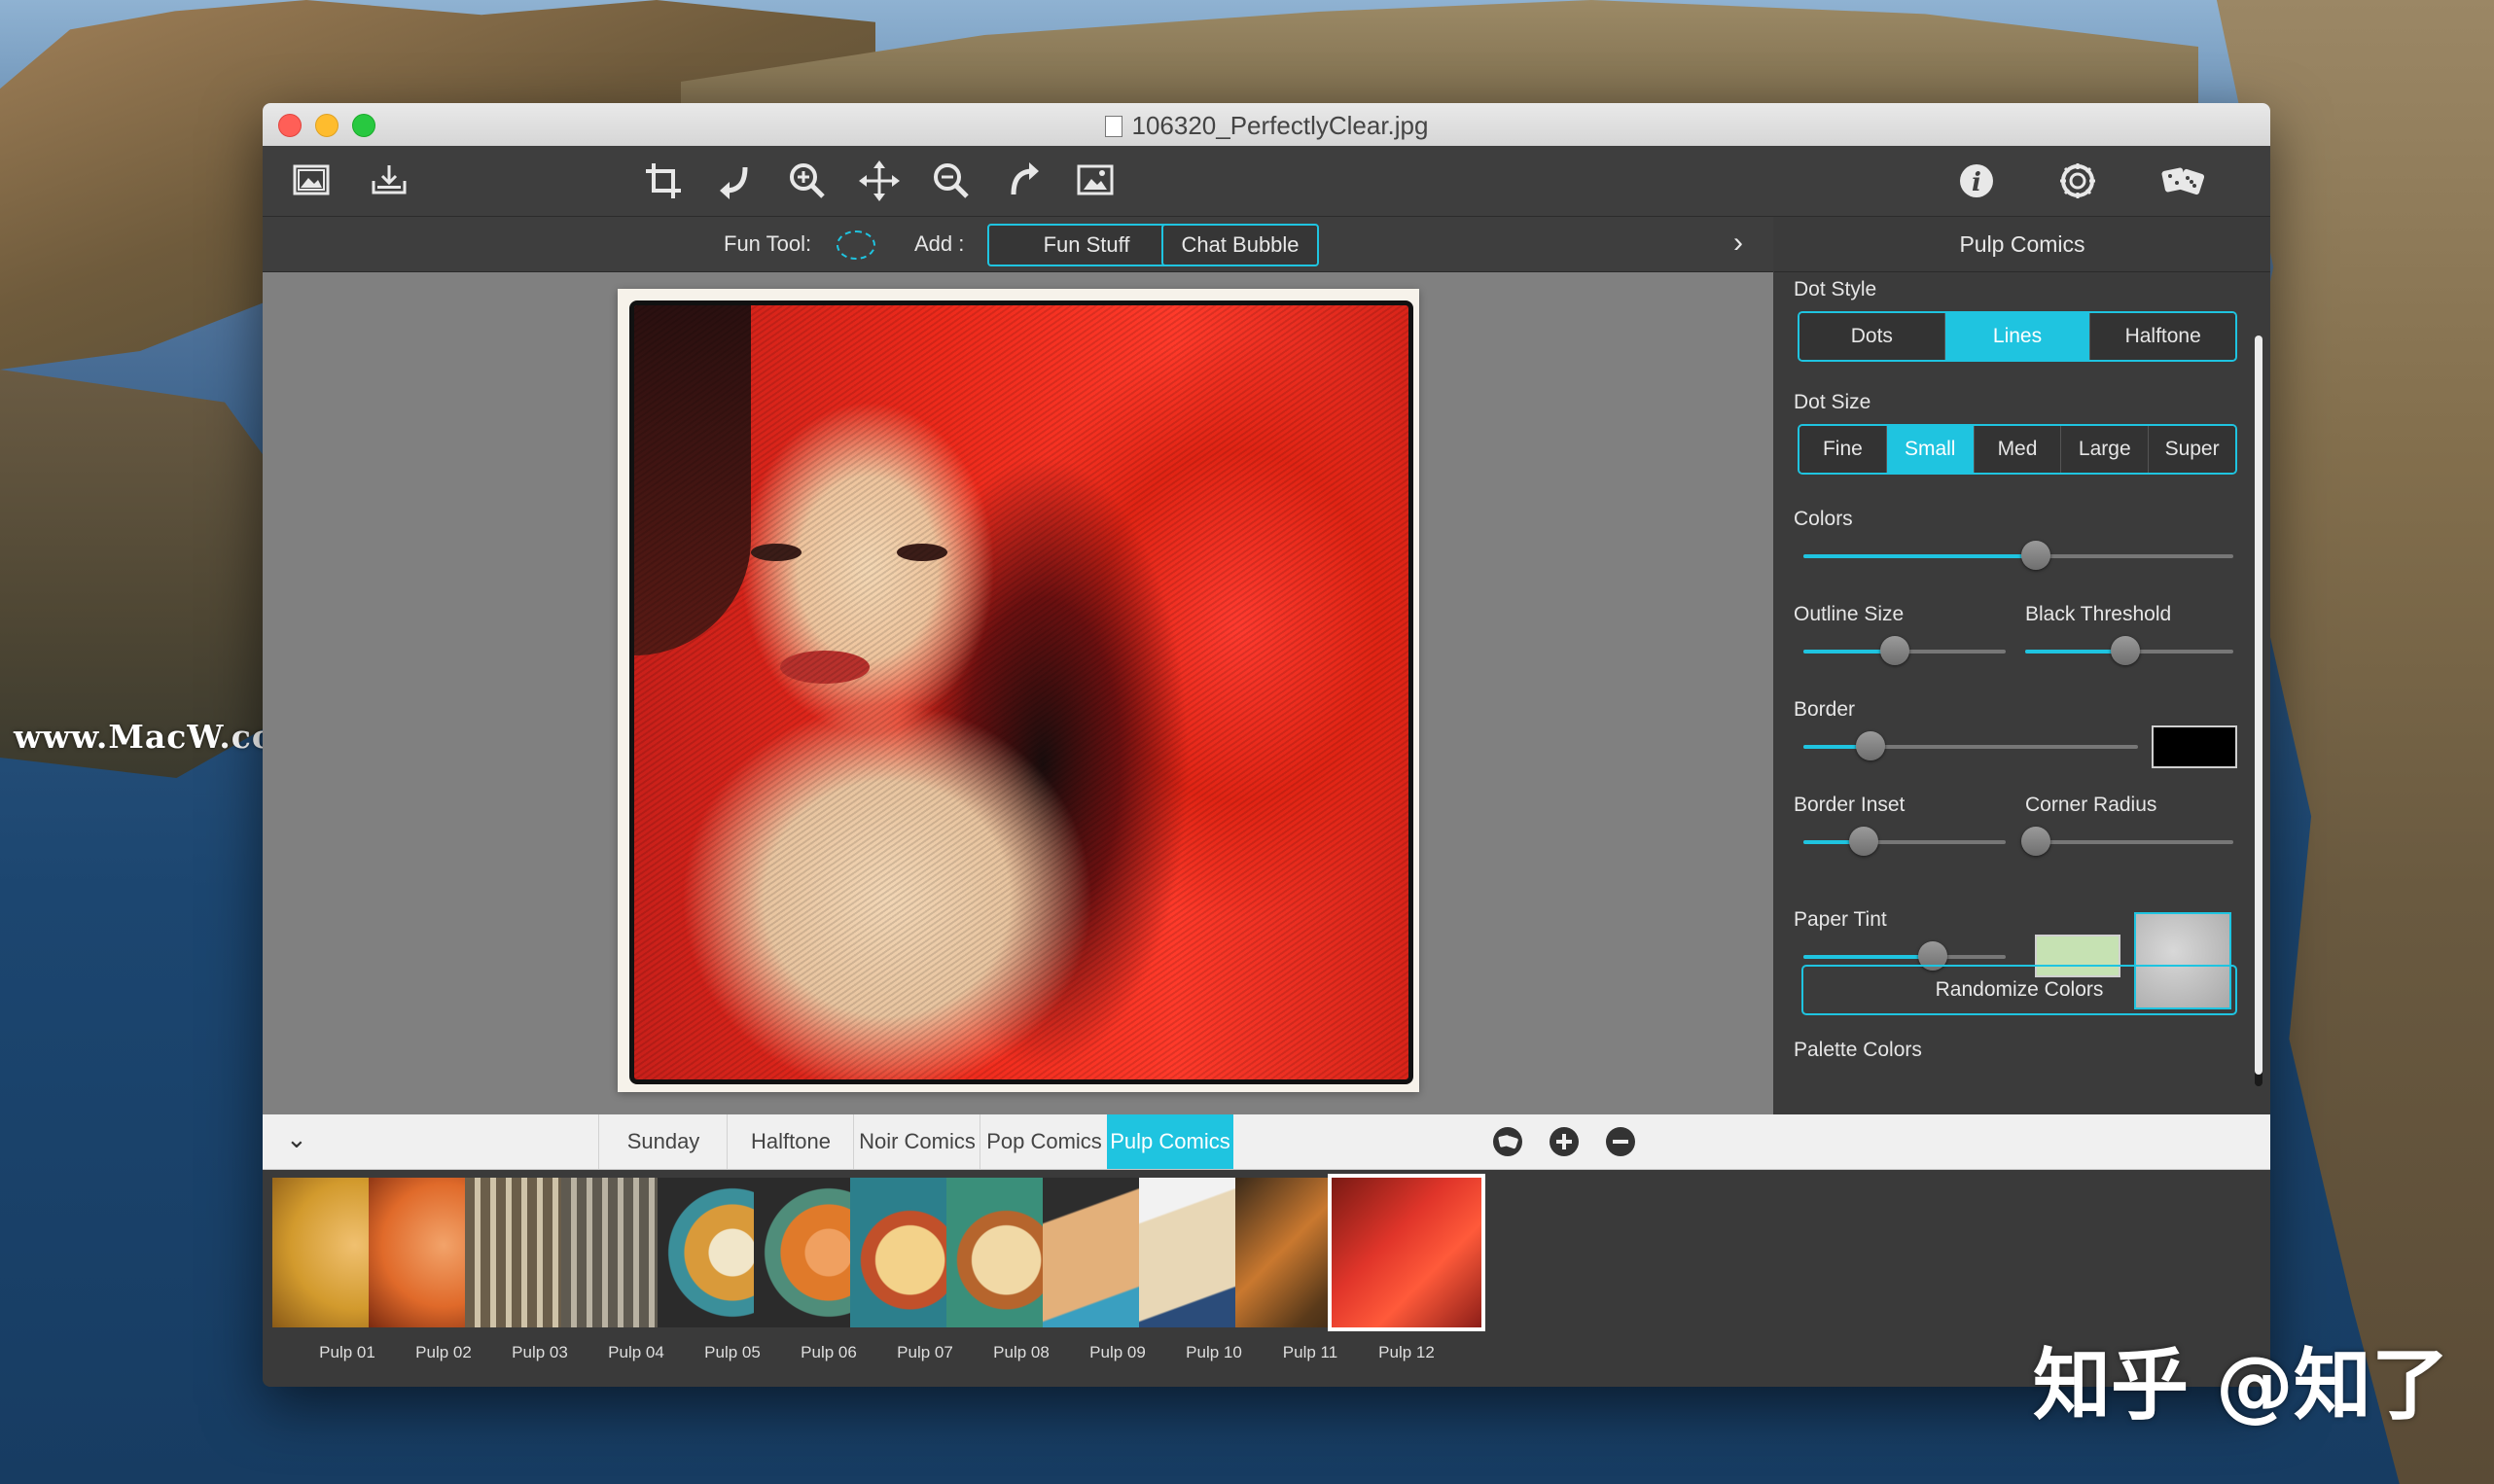  I want to click on preset-label: Pulp 12, so click(1406, 1352).